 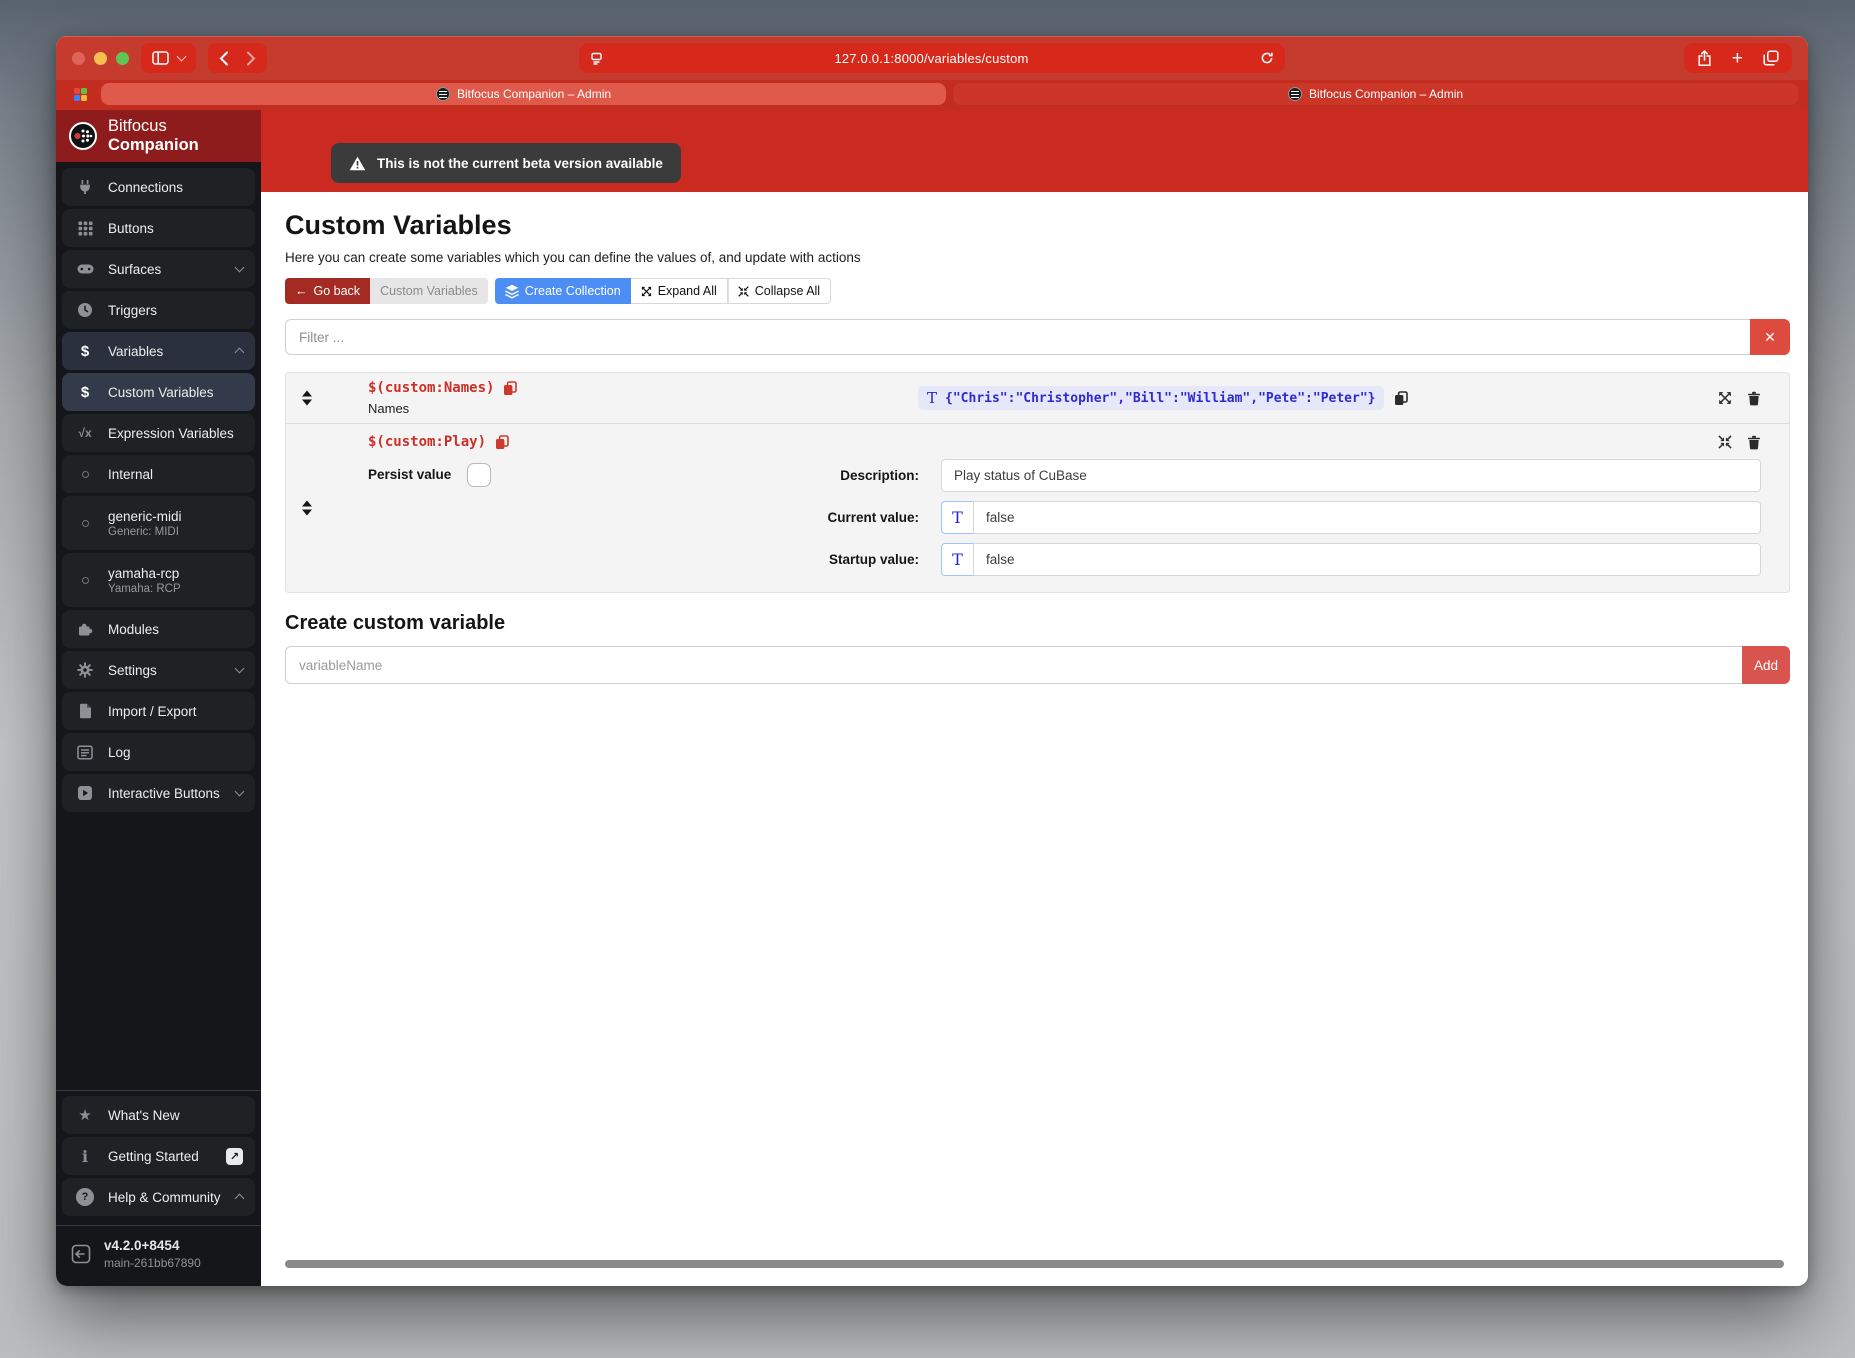 What do you see at coordinates (479, 475) in the screenshot?
I see `persist-value-checkbox` at bounding box center [479, 475].